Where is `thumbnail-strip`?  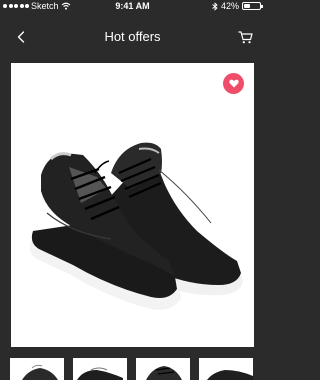
thumbnail-strip is located at coordinates (132, 369).